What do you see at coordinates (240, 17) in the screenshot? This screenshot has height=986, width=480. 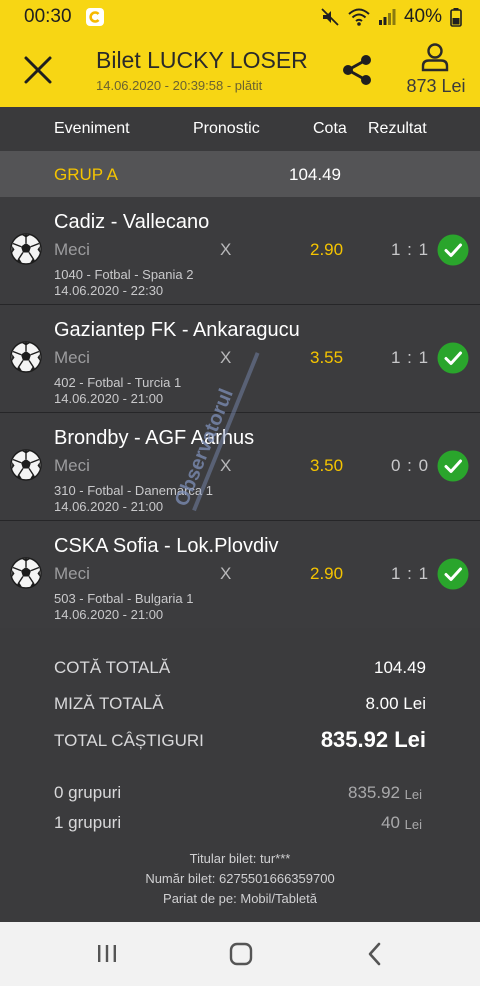 I see `status-bar: 00:30 40%` at bounding box center [240, 17].